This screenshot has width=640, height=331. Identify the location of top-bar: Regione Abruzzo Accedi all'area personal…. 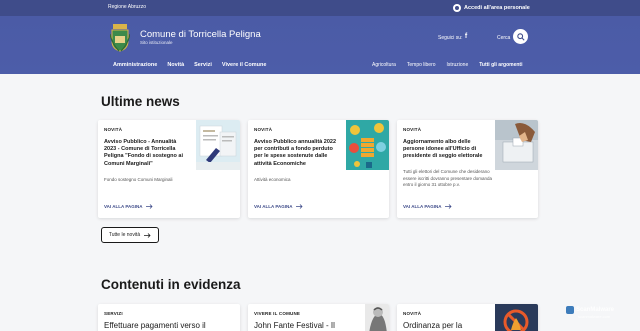
(320, 8).